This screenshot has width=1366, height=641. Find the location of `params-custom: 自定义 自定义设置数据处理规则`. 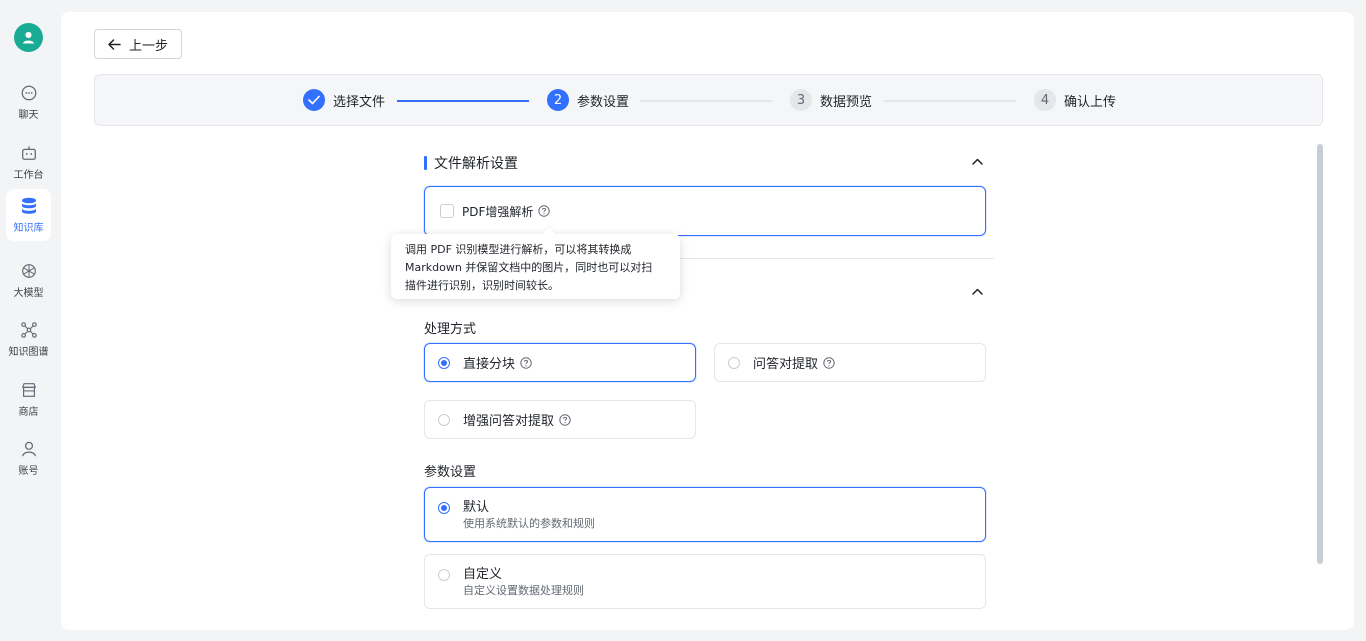

params-custom: 自定义 自定义设置数据处理规则 is located at coordinates (705, 581).